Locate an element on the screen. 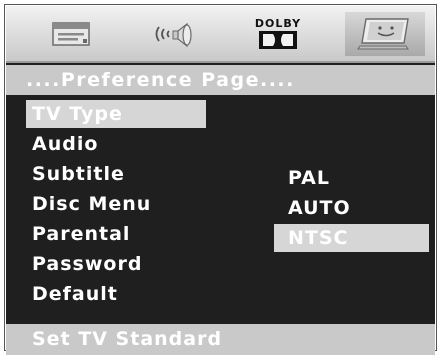 The width and height of the screenshot is (442, 355). menu-item-parental: Parental is located at coordinates (78, 234).